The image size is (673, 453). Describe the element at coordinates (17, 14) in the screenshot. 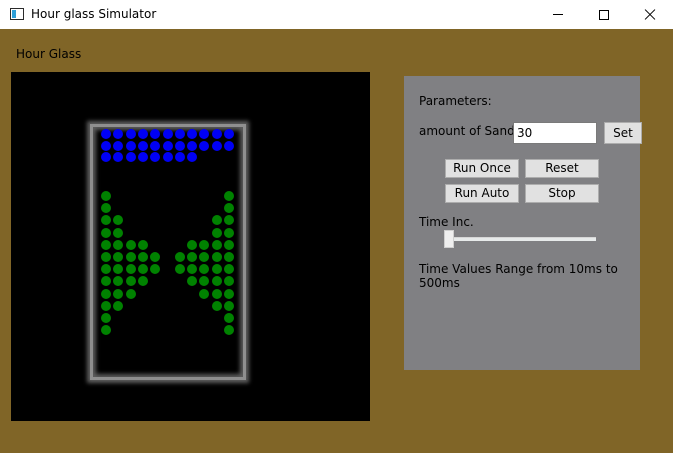

I see `app-window-icon` at that location.